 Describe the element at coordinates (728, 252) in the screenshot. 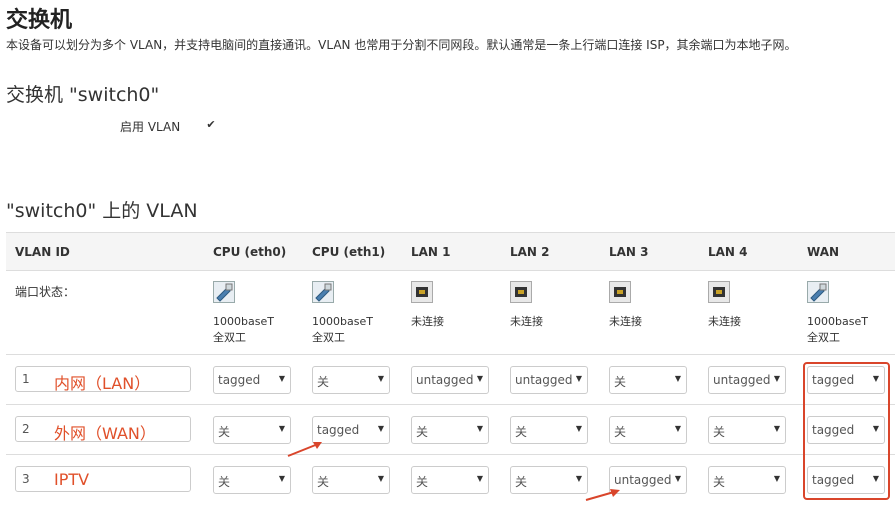

I see `col-lan4: LAN 4` at that location.